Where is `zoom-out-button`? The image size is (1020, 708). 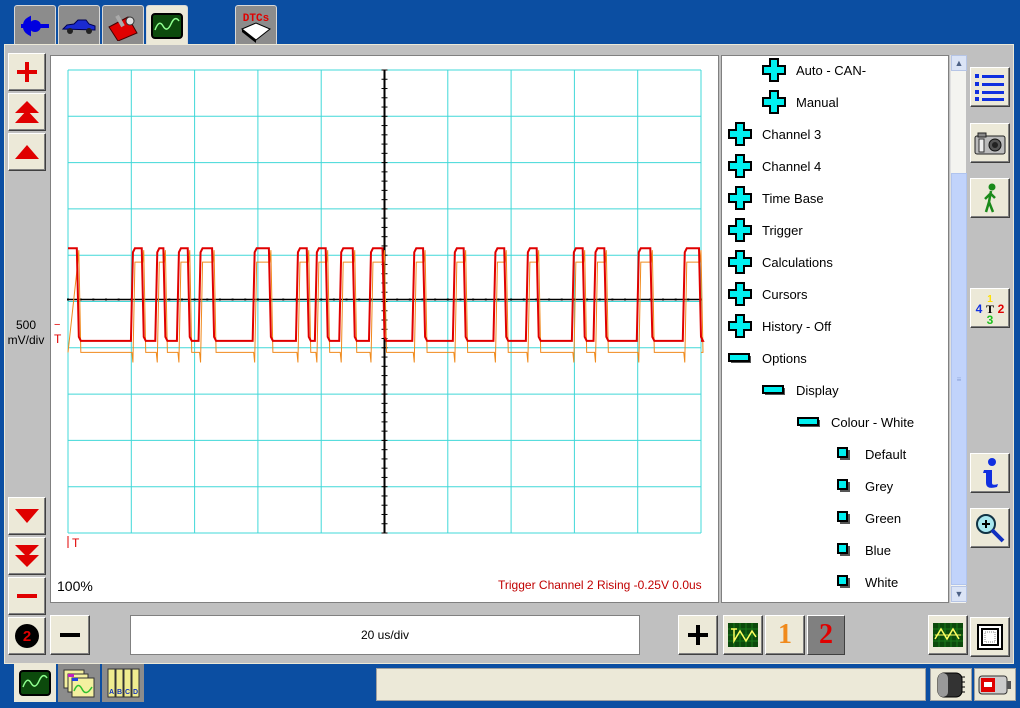
zoom-out-button is located at coordinates (27, 596).